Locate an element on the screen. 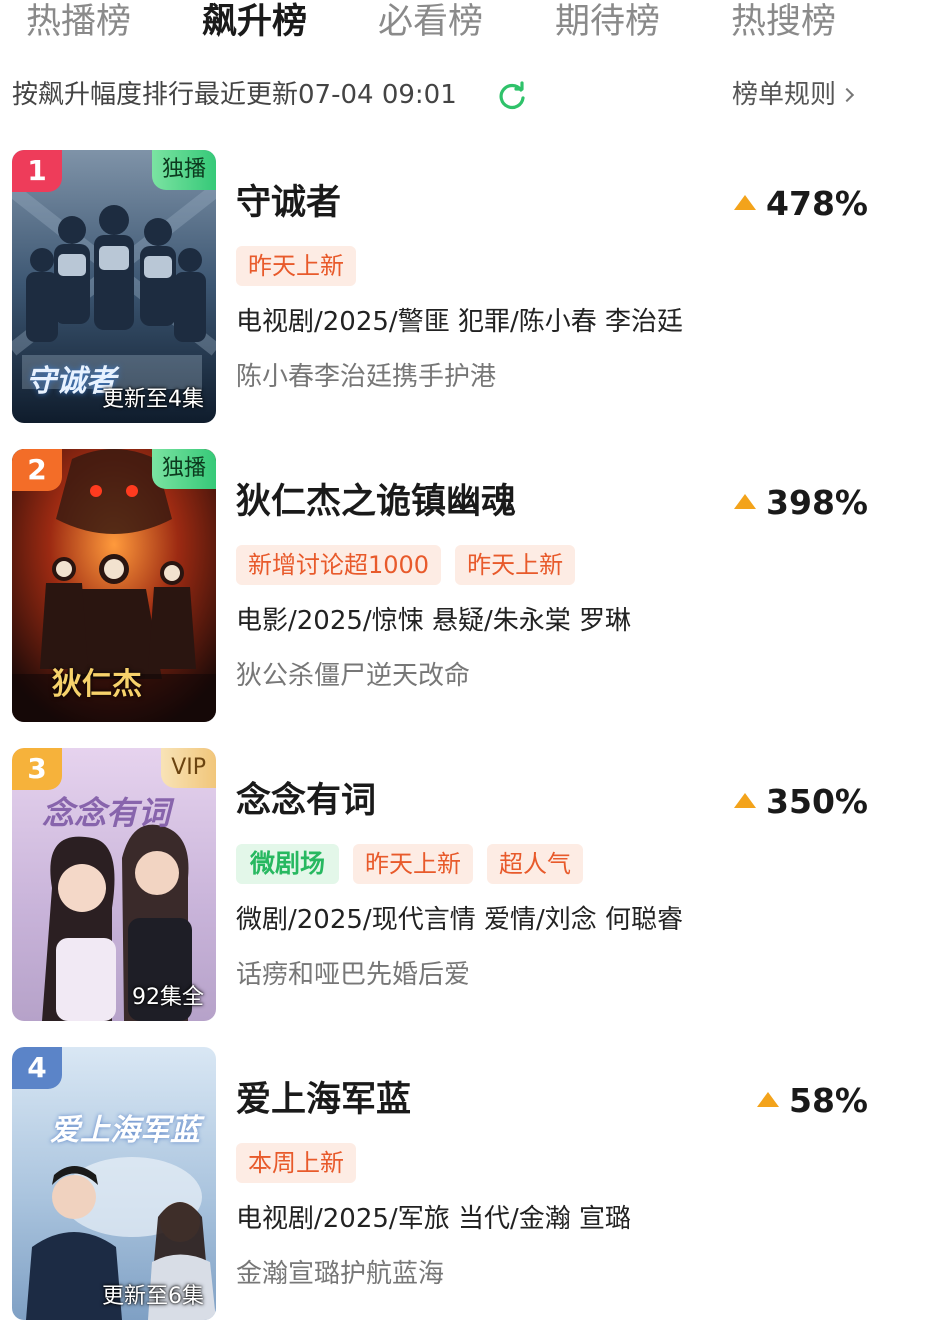 This screenshot has height=1332, width=950. ranking-description: 按飙升幅度排行最近更新07-04 09:01 is located at coordinates (234, 95).